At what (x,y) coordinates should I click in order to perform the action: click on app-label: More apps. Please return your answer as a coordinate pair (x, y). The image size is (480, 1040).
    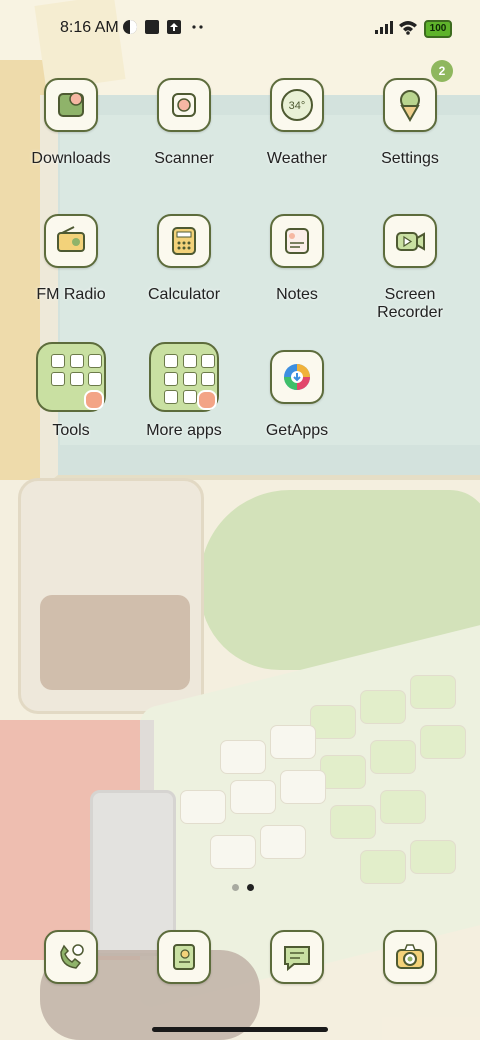
    Looking at the image, I should click on (184, 430).